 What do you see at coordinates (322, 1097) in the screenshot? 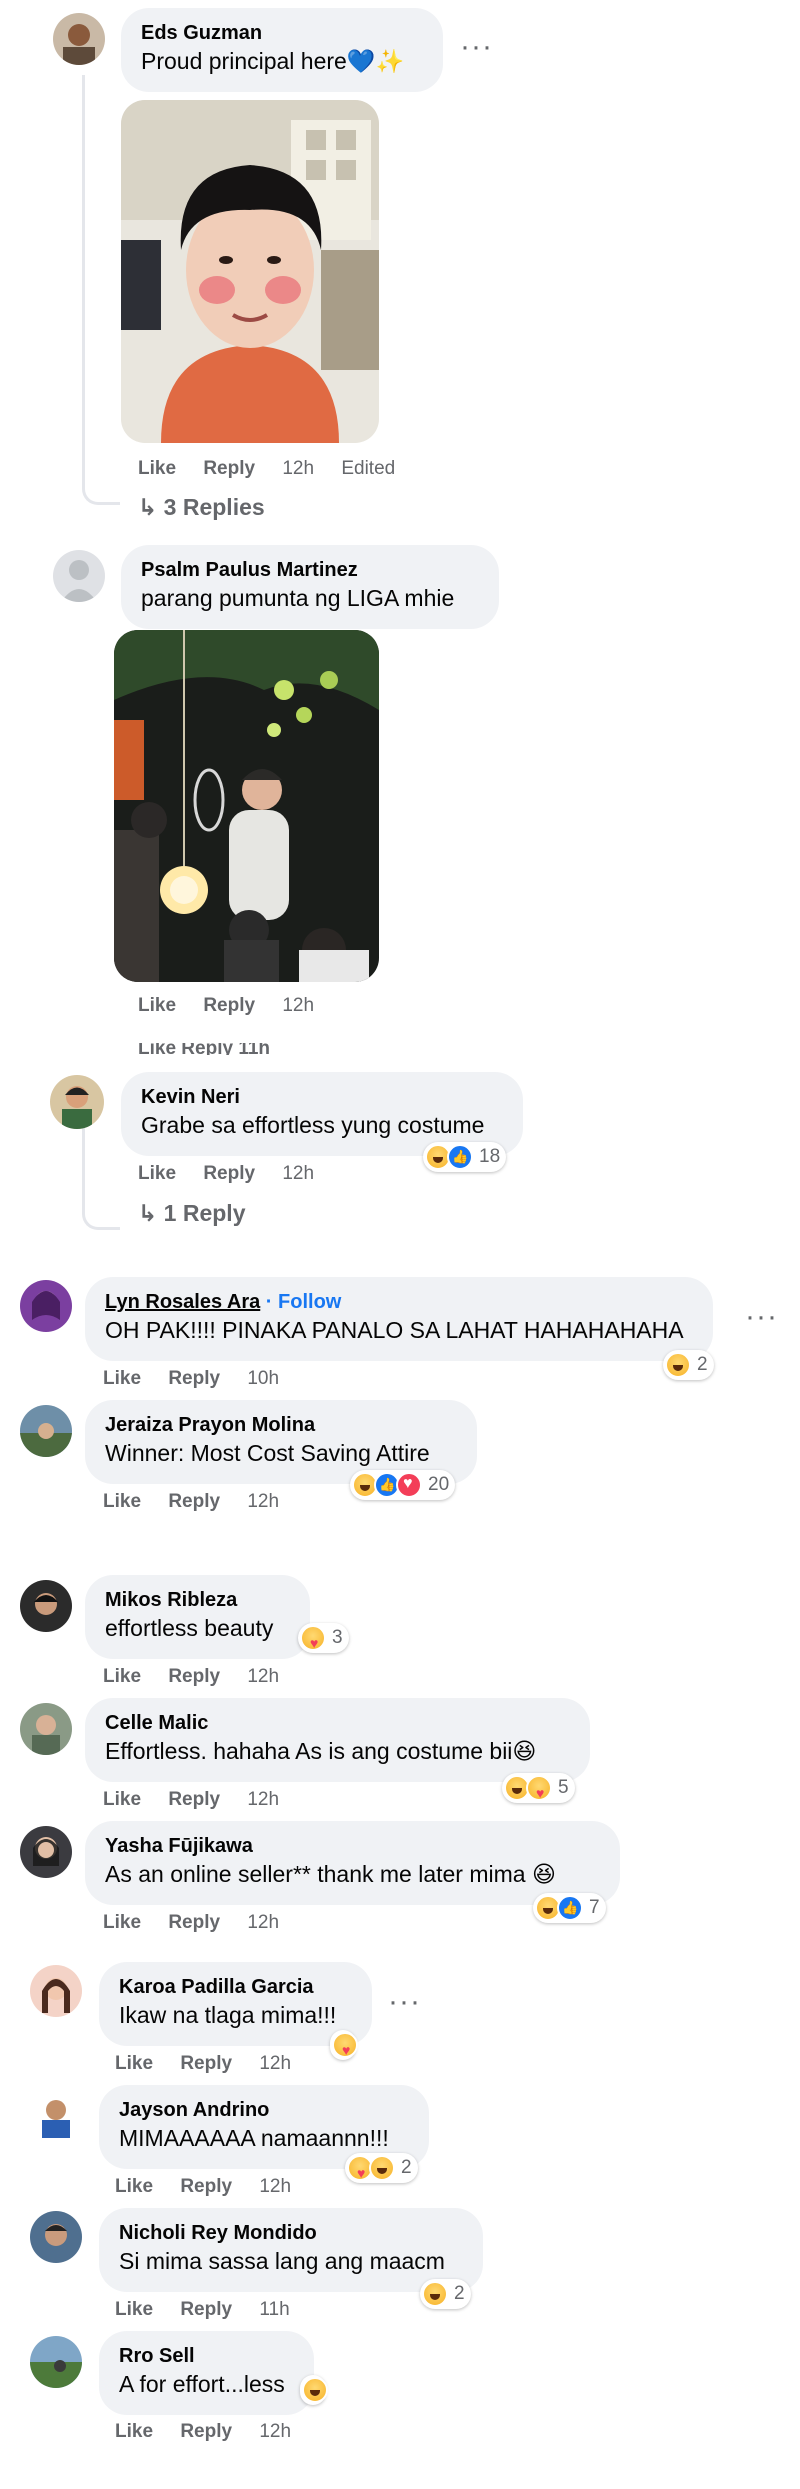
I see `comment-author: Kevin Neri` at bounding box center [322, 1097].